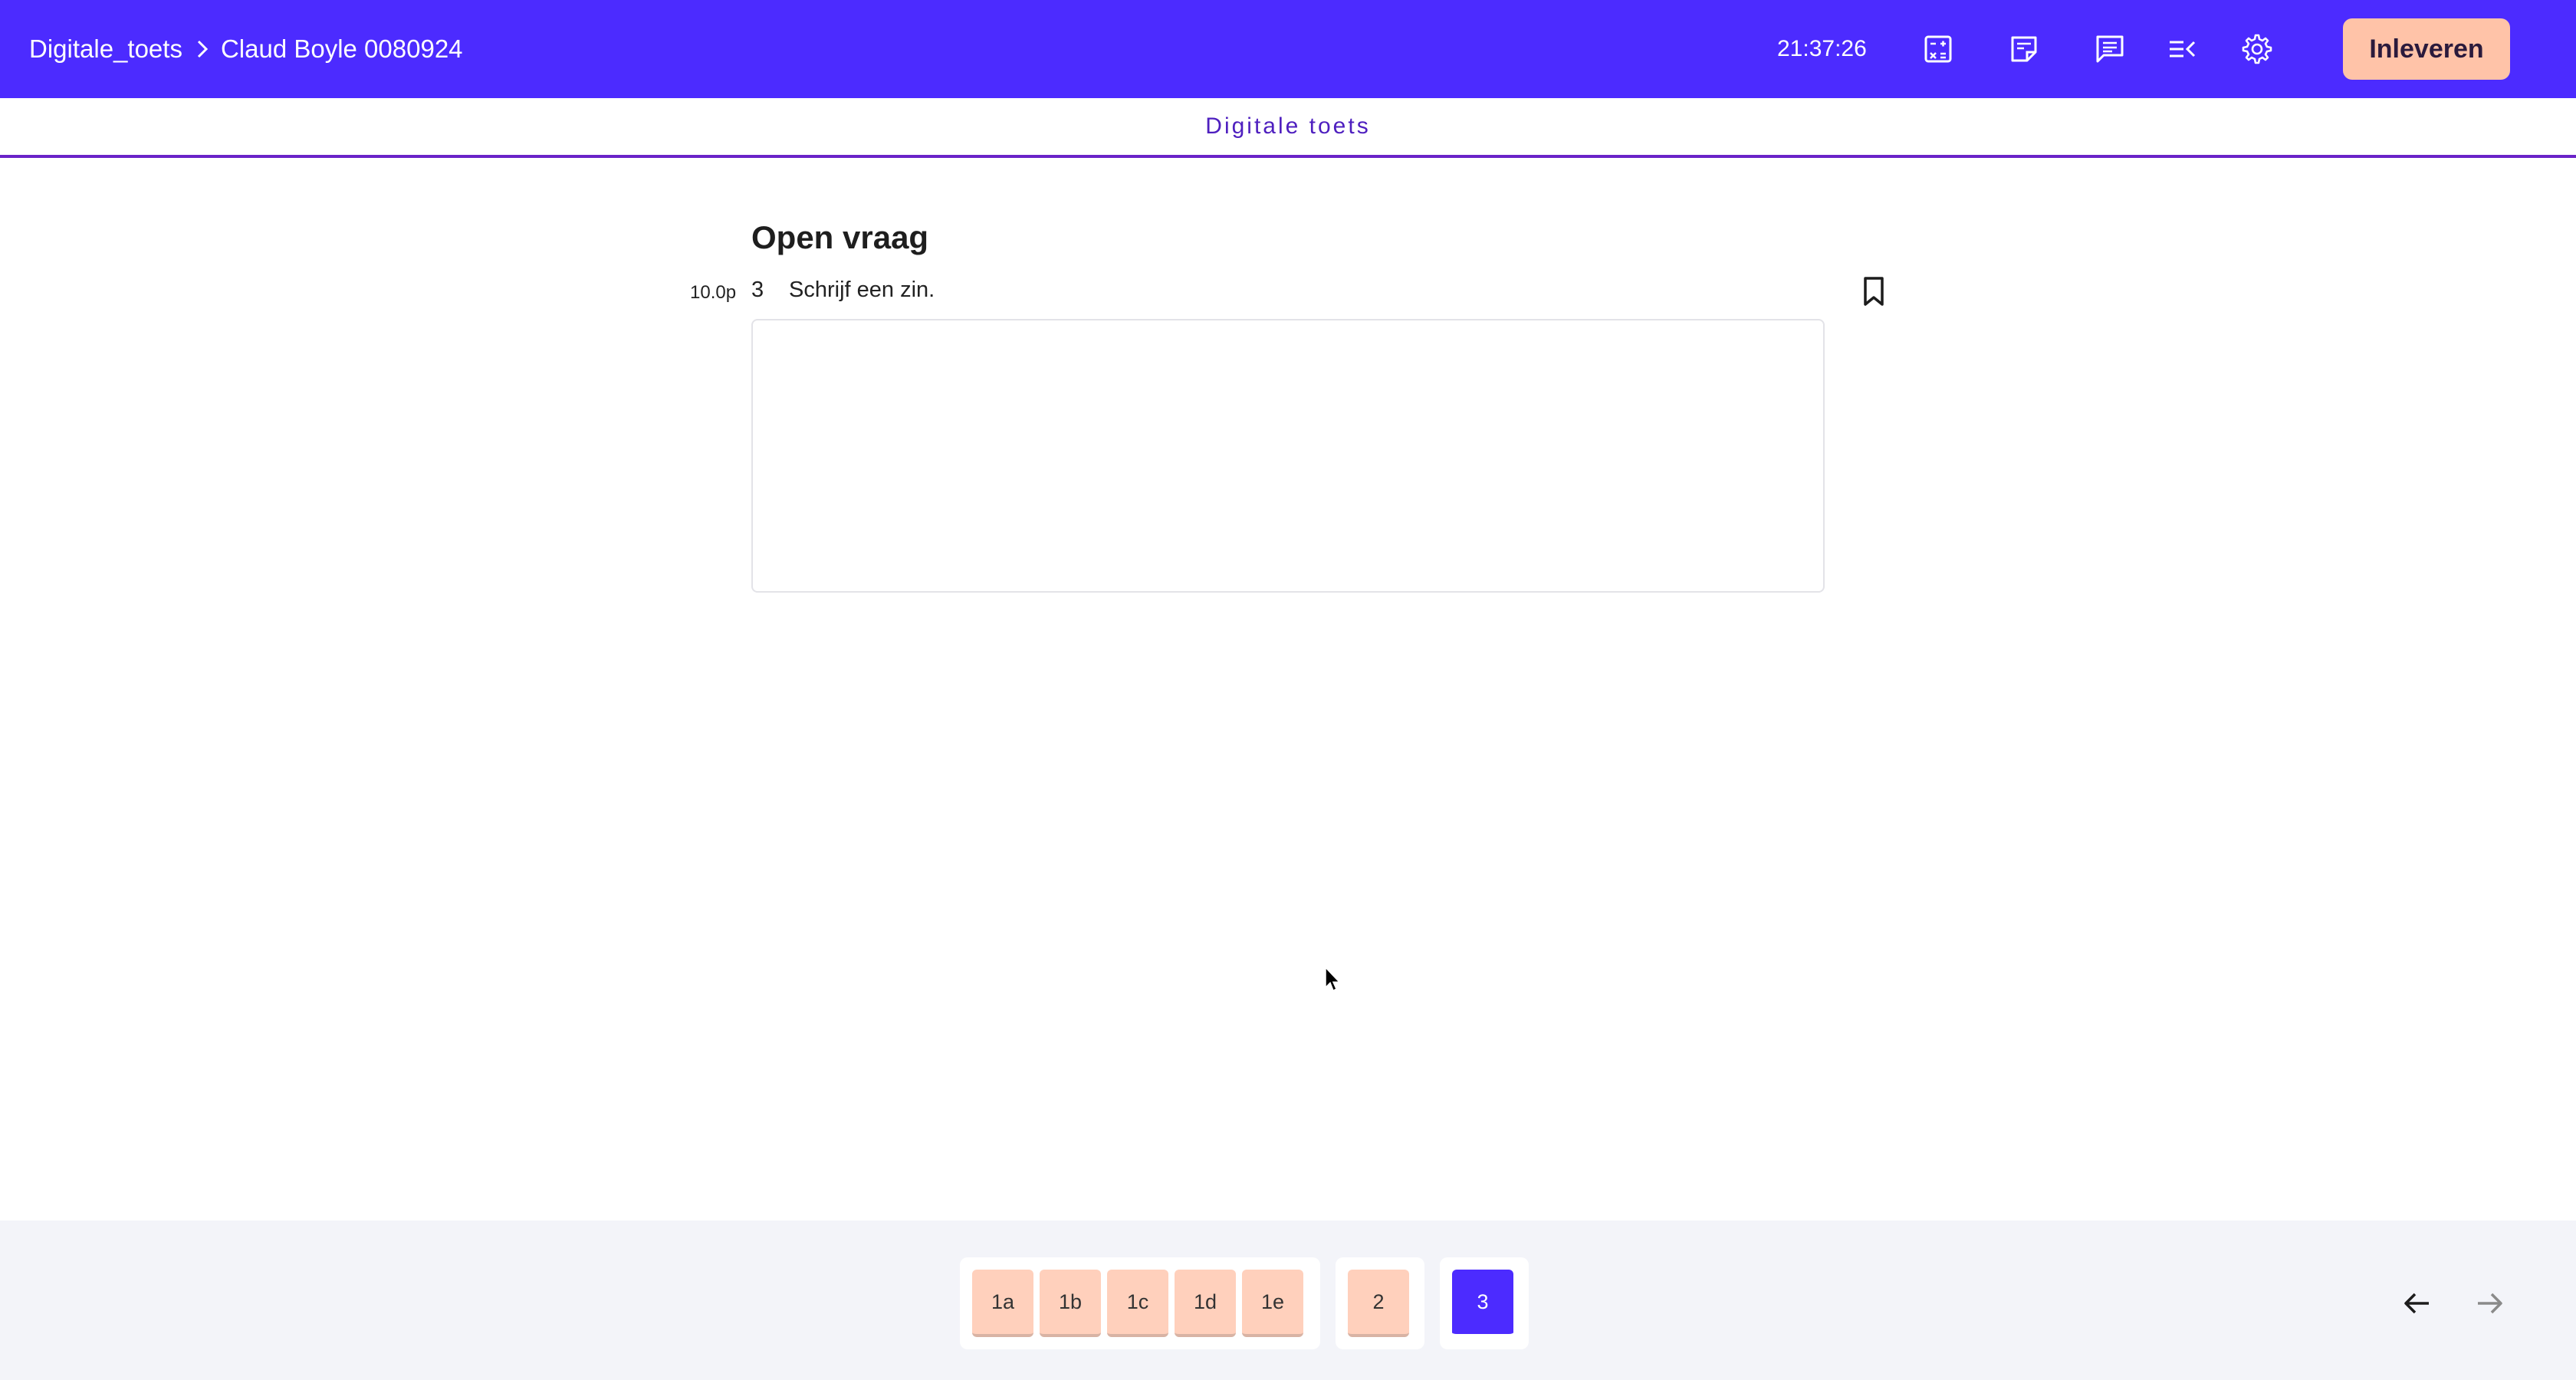  I want to click on test-title-bar: Digitale toets, so click(1288, 128).